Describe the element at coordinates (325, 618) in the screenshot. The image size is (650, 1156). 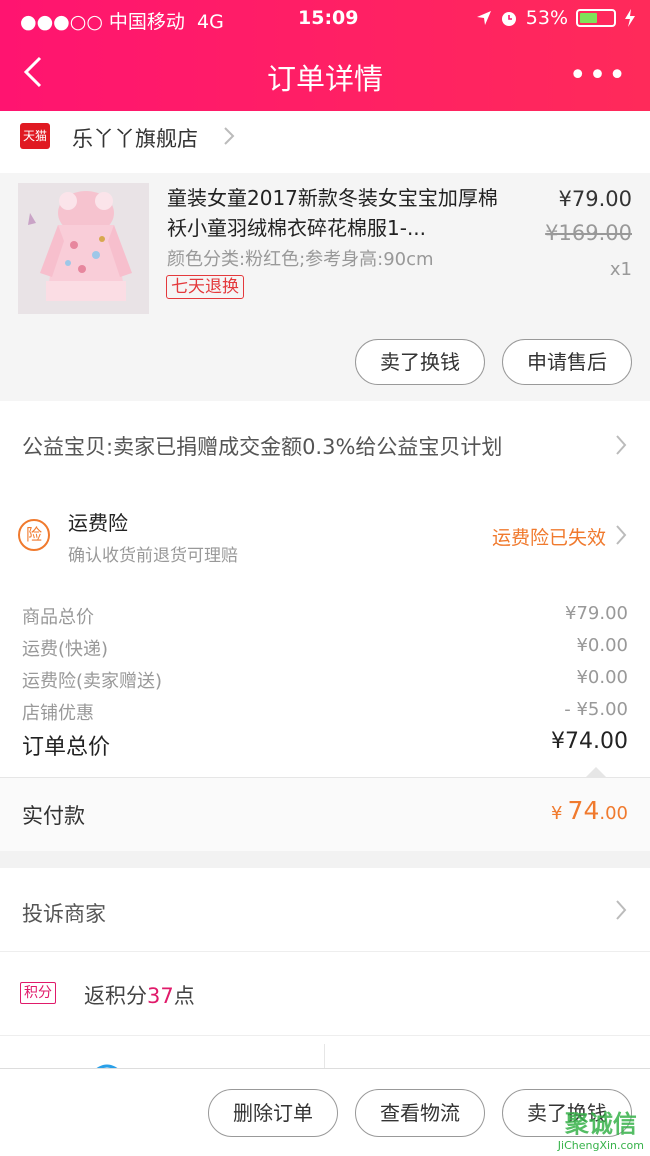
I see `summary-row: 商品总价 ¥79.00` at that location.